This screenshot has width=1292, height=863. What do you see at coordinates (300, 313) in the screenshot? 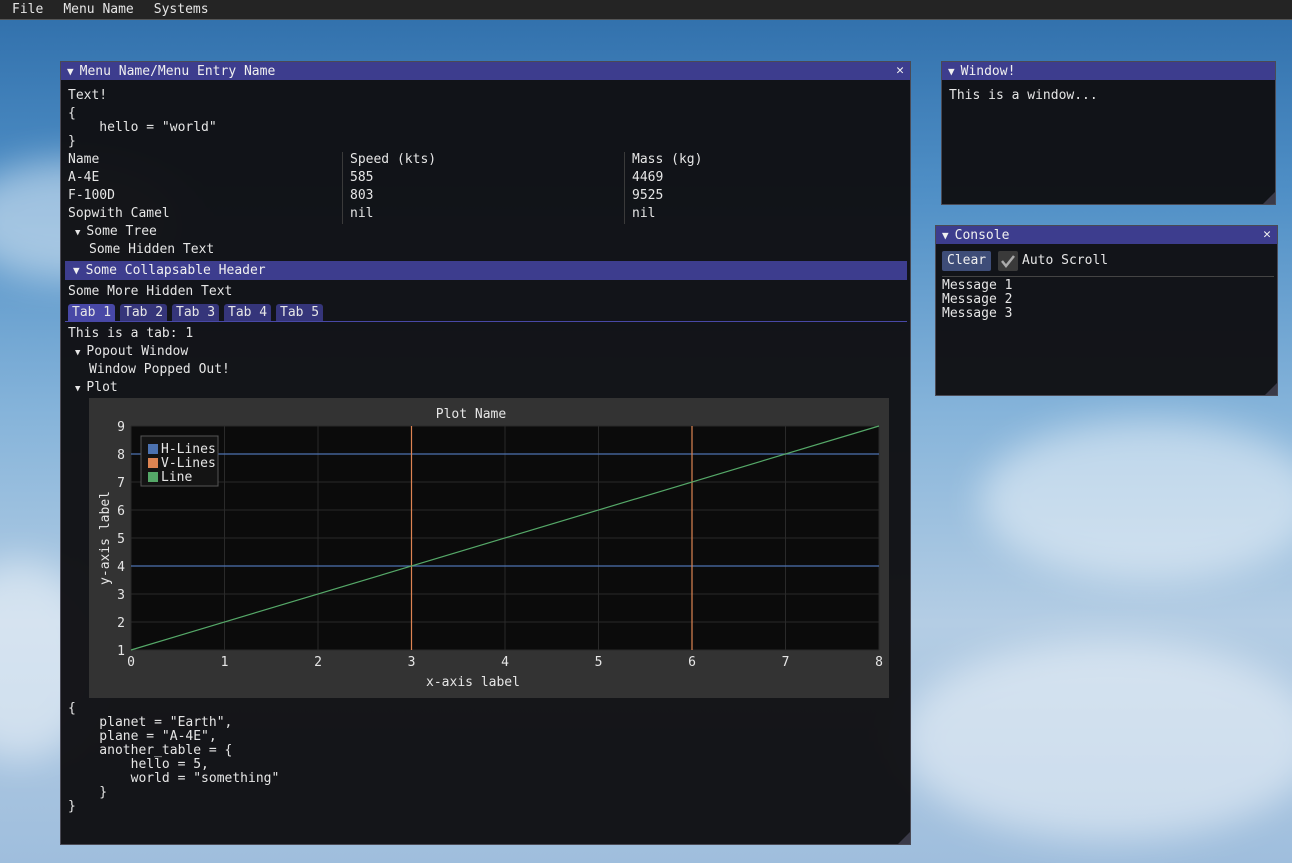
I see `tab-5: Tab 5` at bounding box center [300, 313].